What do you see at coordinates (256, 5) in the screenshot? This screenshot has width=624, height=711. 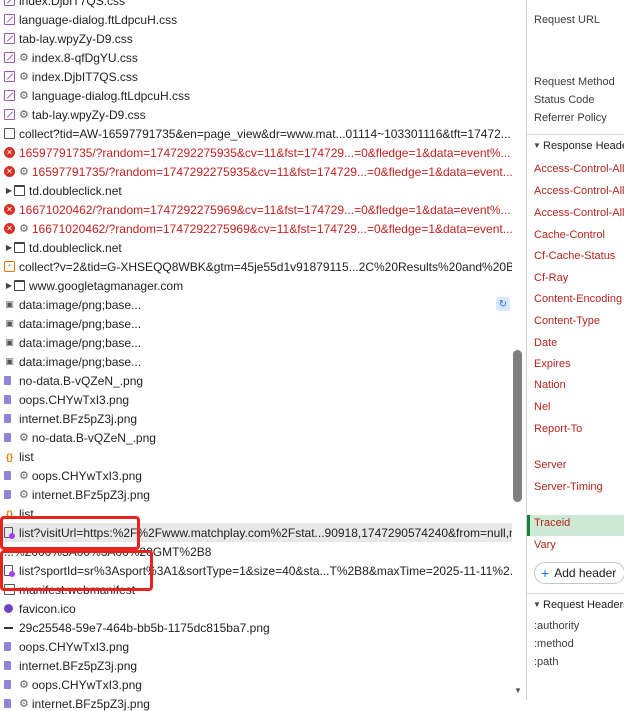 I see `request-row: index.DjbIT7QS.css` at bounding box center [256, 5].